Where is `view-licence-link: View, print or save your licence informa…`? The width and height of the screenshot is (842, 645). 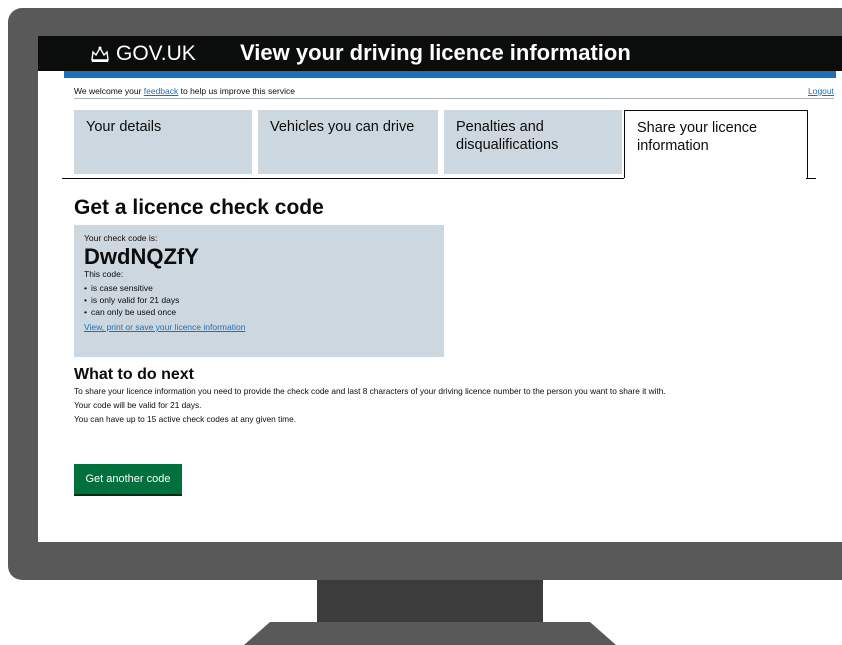
view-licence-link: View, print or save your licence informa… is located at coordinates (259, 327).